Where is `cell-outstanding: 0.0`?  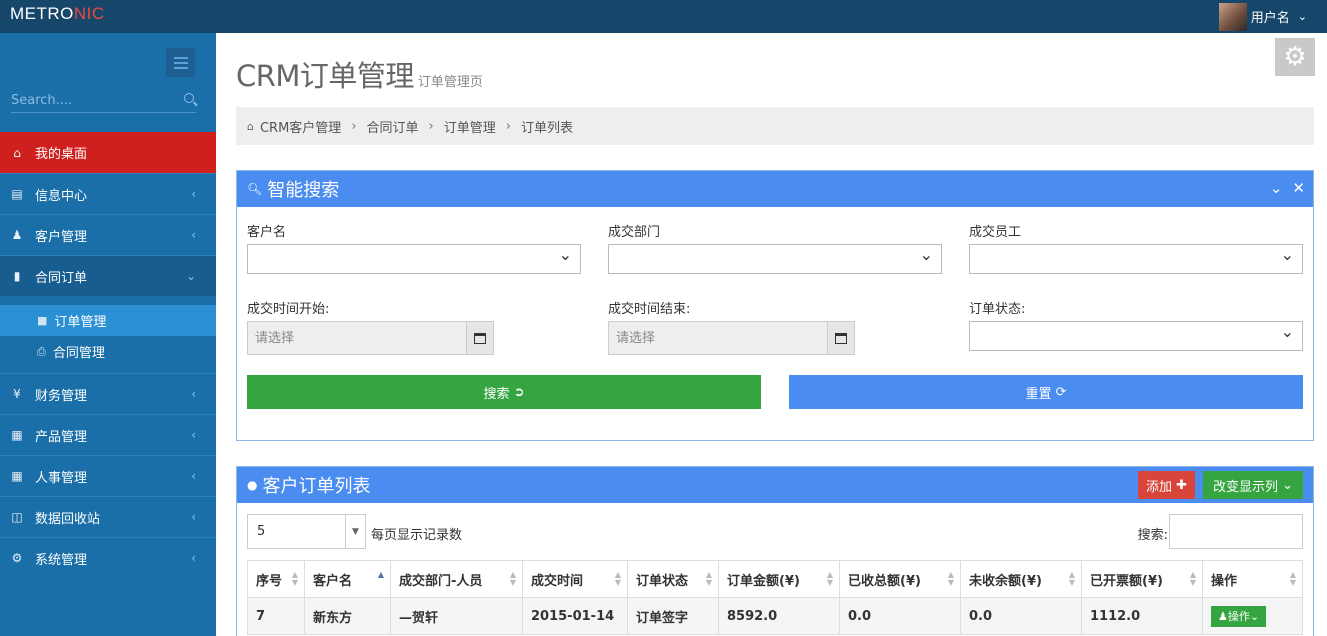 cell-outstanding: 0.0 is located at coordinates (1021, 616).